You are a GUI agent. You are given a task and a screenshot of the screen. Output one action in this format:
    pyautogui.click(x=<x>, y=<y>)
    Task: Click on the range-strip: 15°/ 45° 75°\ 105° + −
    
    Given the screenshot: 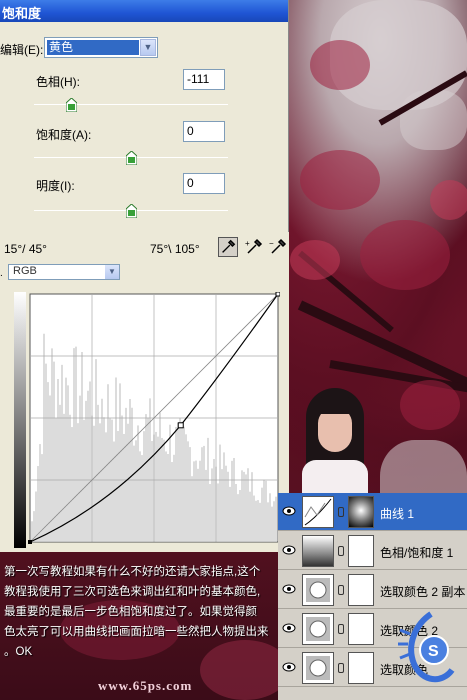 What is the action you would take?
    pyautogui.click(x=144, y=247)
    